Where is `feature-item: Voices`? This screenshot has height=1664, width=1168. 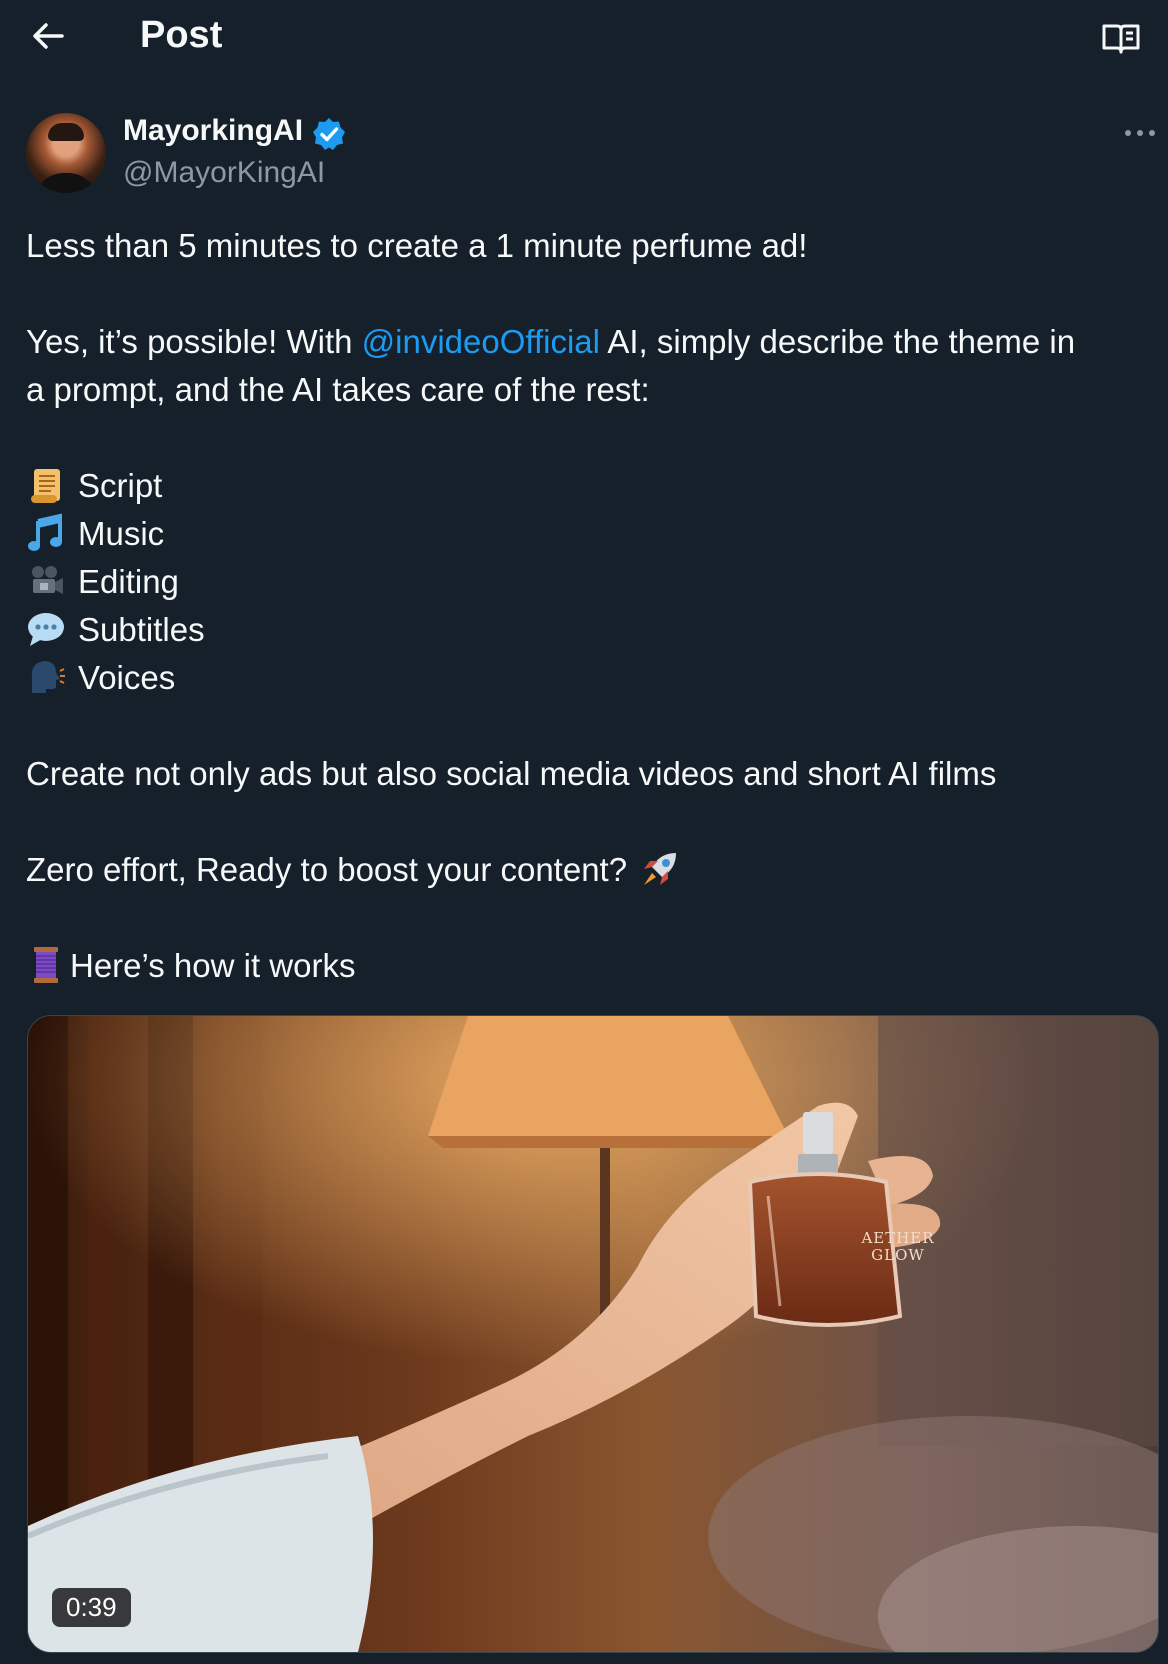 feature-item: Voices is located at coordinates (591, 678).